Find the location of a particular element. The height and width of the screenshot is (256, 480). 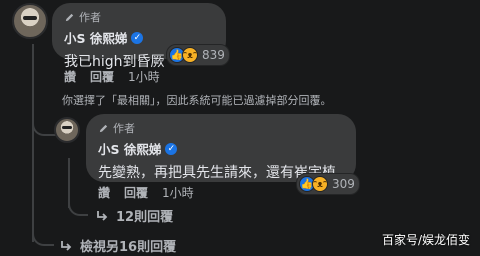

author-badge: 作者 is located at coordinates (139, 17).